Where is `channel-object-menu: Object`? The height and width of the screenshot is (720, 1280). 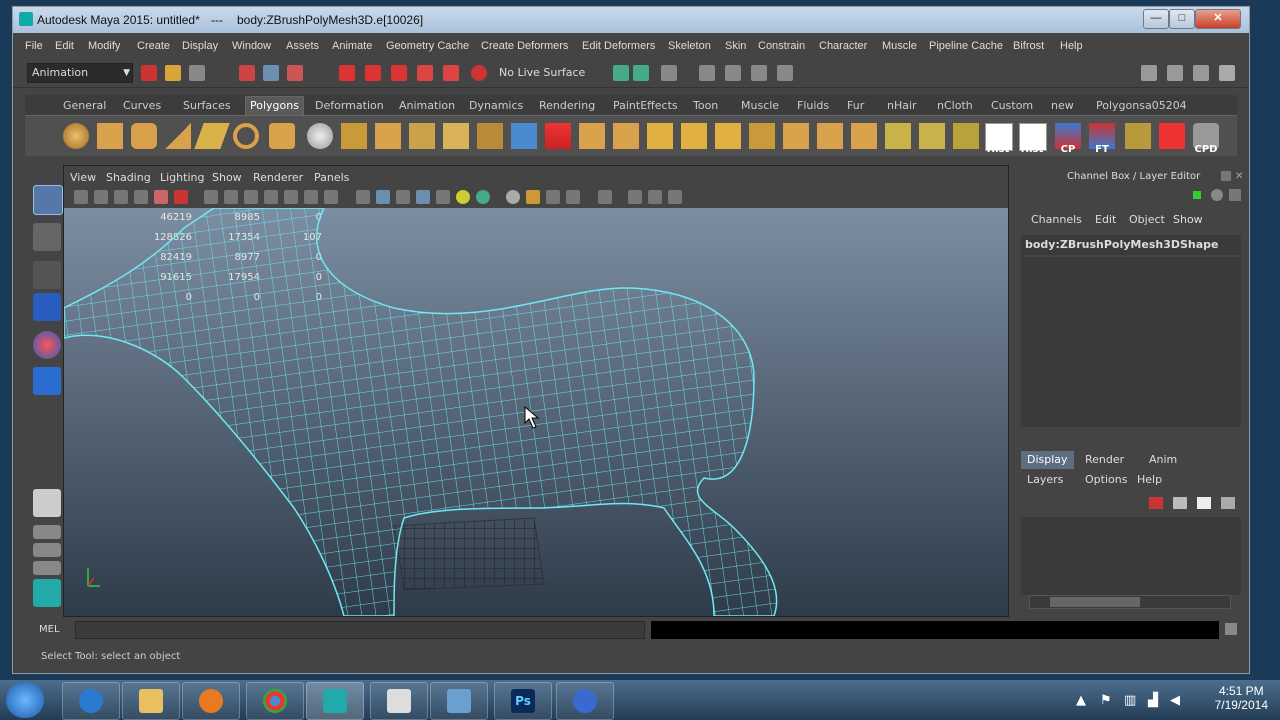 channel-object-menu: Object is located at coordinates (1147, 219).